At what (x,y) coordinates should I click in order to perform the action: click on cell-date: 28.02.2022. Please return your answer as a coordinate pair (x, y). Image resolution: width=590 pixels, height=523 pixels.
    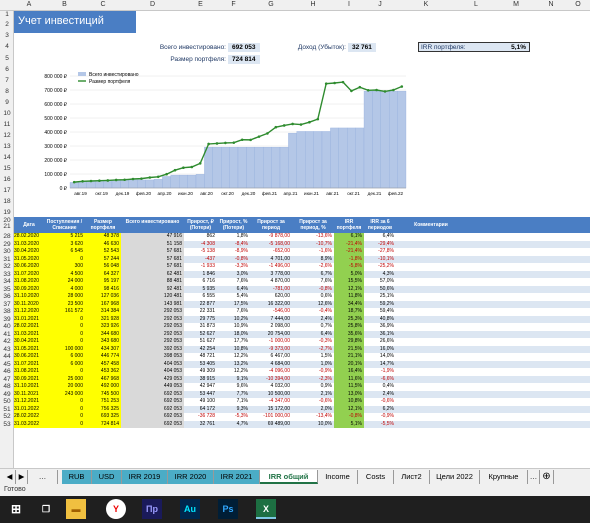
    Looking at the image, I should click on (29, 417).